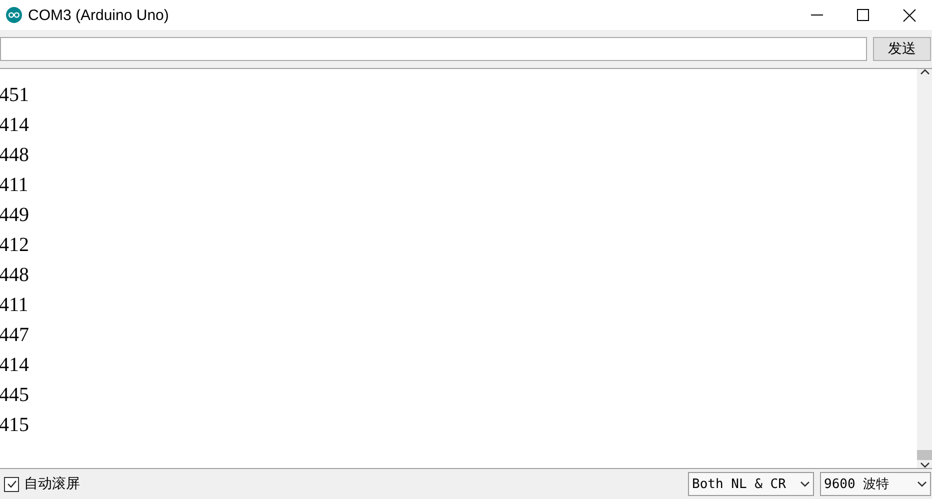  What do you see at coordinates (925, 72) in the screenshot?
I see `scroll-up-icon` at bounding box center [925, 72].